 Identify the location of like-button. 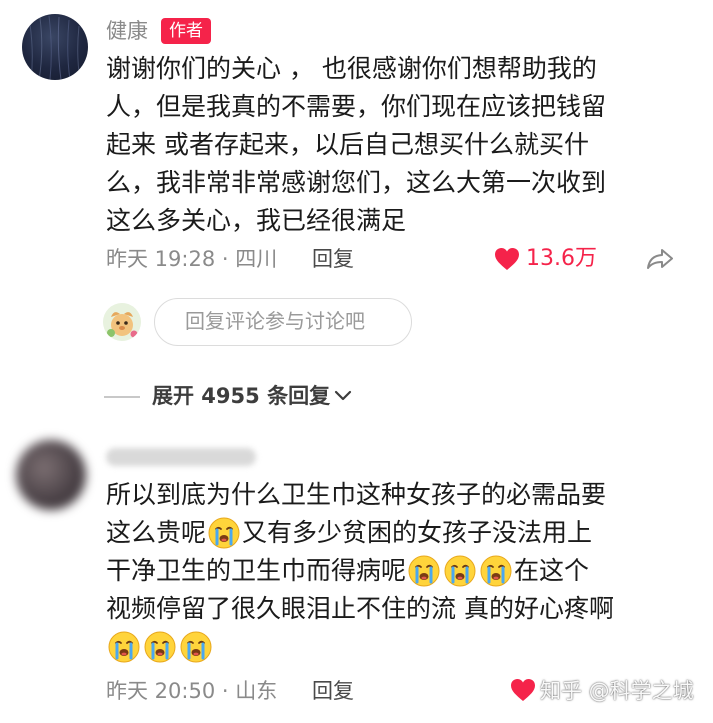
(523, 690).